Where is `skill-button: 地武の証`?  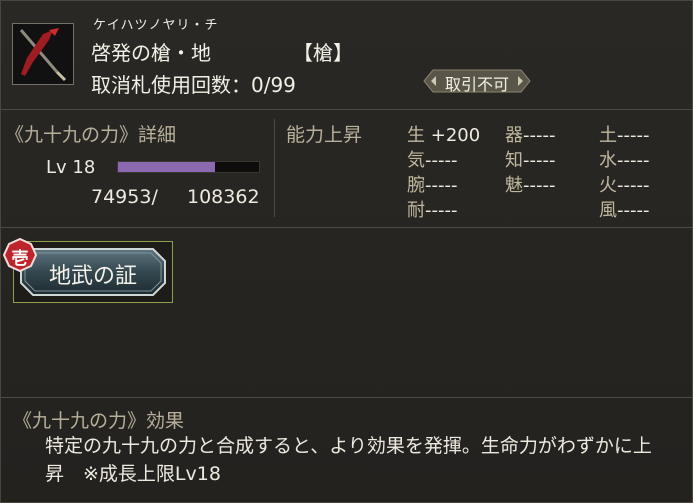 skill-button: 地武の証 is located at coordinates (93, 272).